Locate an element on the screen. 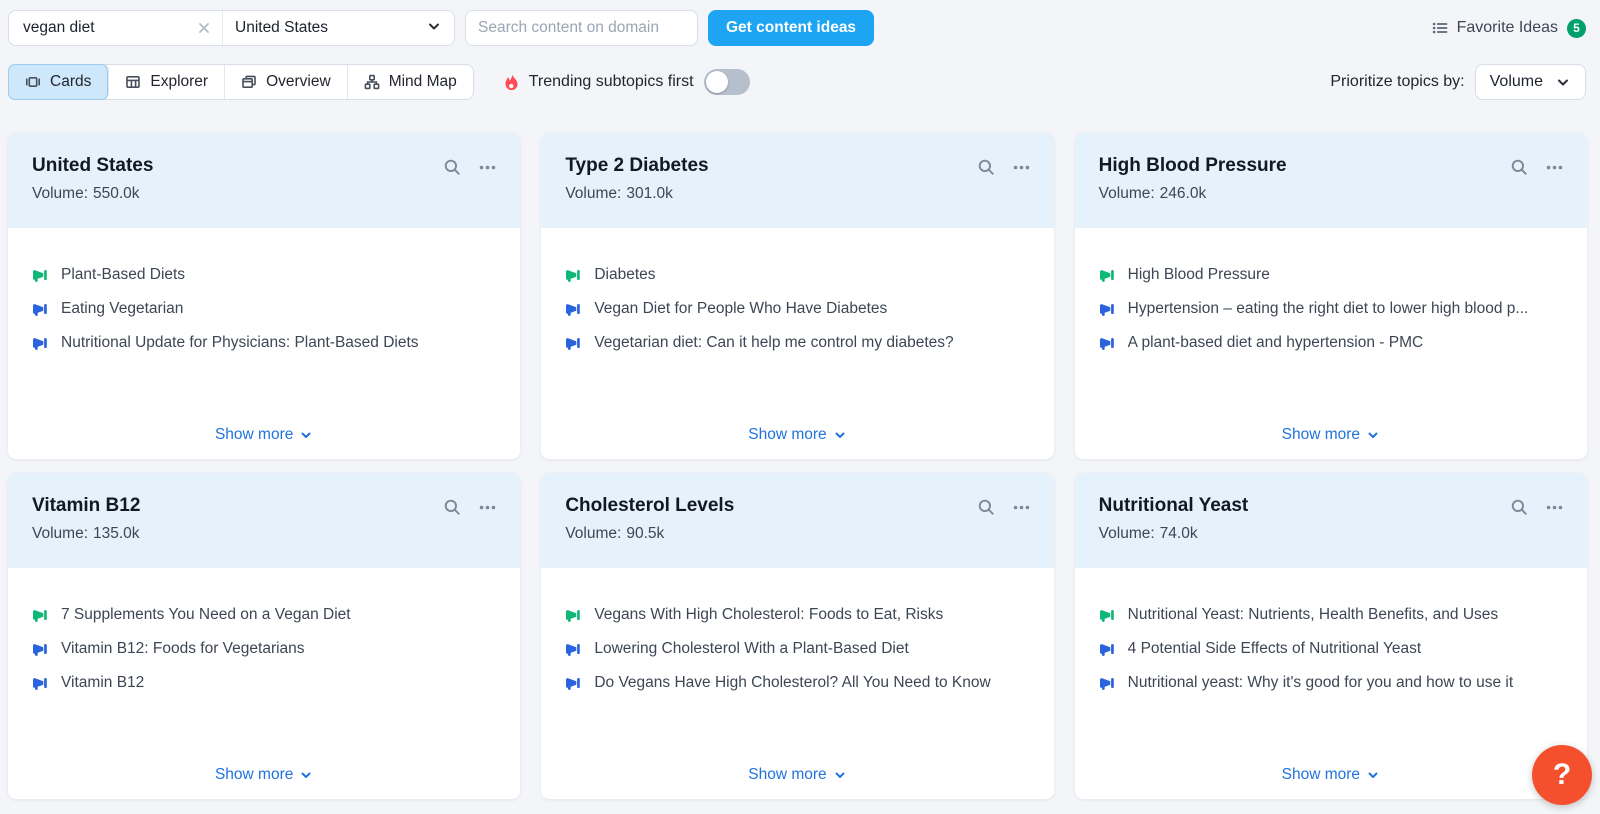 Image resolution: width=1600 pixels, height=814 pixels. card-title: United States is located at coordinates (93, 165).